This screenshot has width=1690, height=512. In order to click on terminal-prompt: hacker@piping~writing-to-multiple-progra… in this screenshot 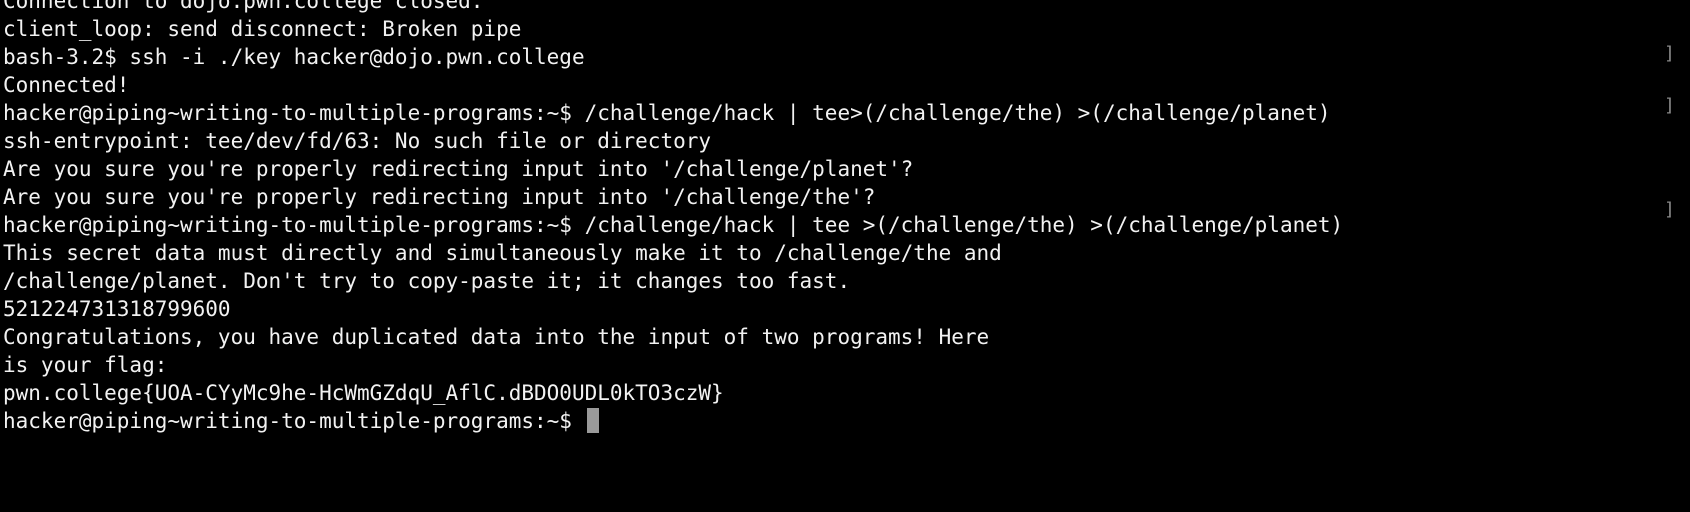, I will do `click(294, 421)`.